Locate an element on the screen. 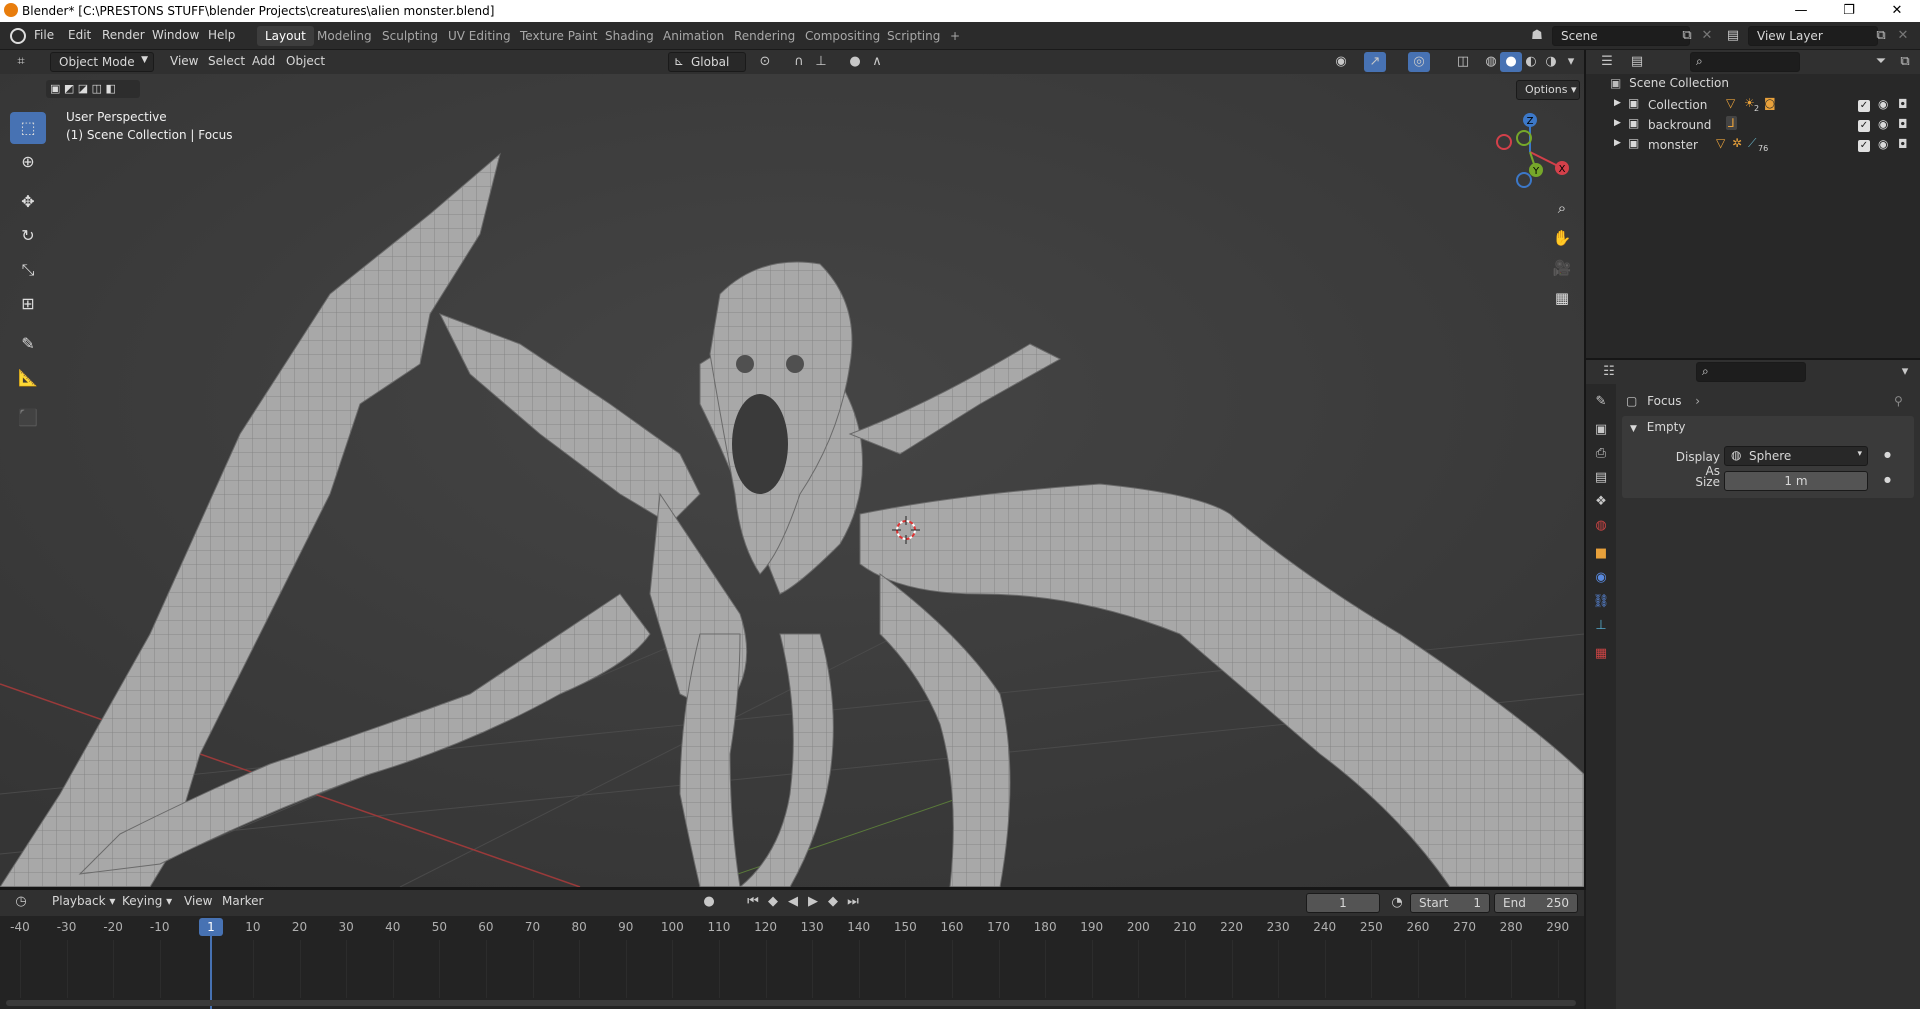 This screenshot has height=1009, width=1920. annotate-tool-icon: ✎ is located at coordinates (28, 344).